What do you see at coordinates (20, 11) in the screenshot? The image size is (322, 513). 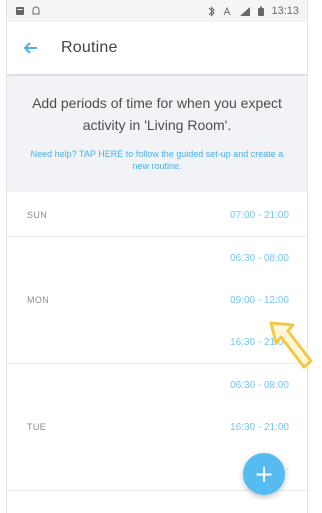 I see `notification-icon` at bounding box center [20, 11].